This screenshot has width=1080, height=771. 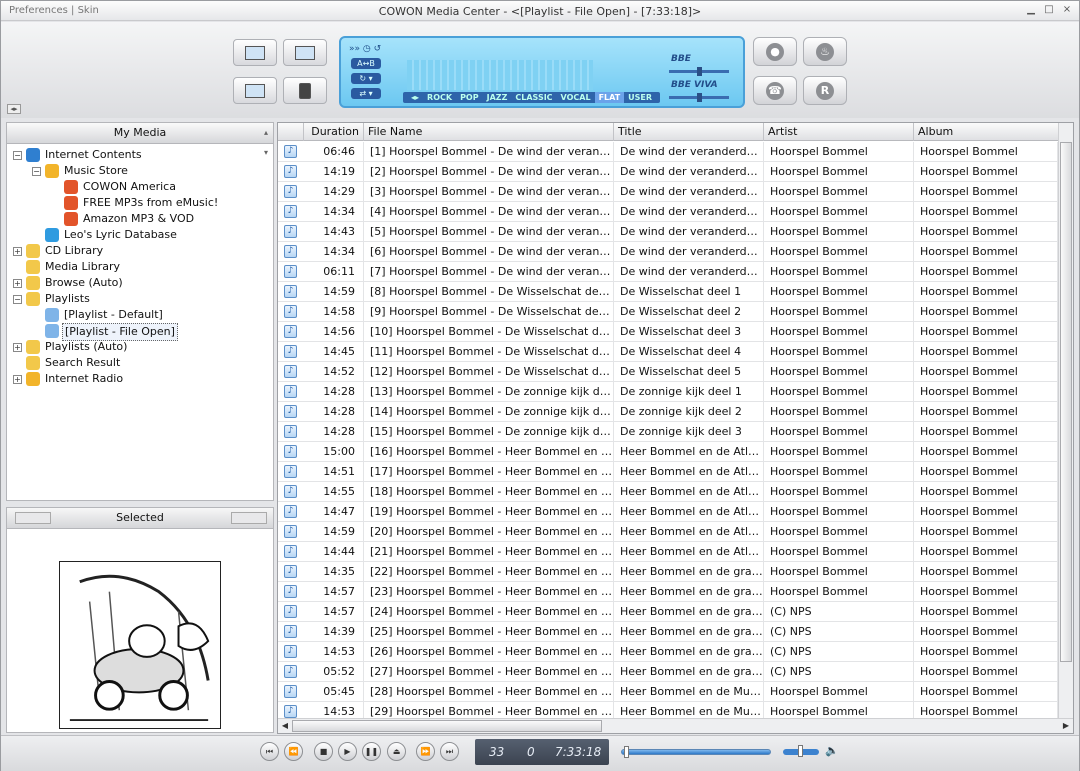 What do you see at coordinates (113, 315) in the screenshot?
I see `tree-node-label: [Playlist - Default]` at bounding box center [113, 315].